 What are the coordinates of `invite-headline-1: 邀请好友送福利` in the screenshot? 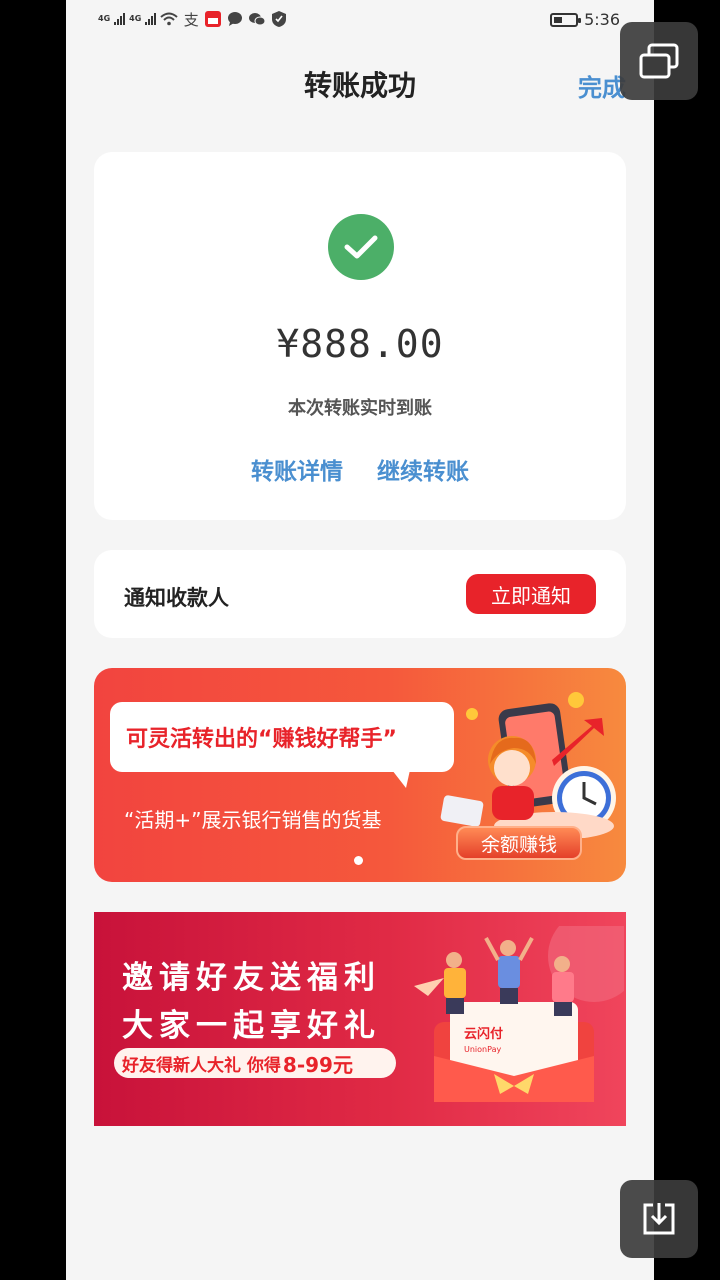 It's located at (251, 978).